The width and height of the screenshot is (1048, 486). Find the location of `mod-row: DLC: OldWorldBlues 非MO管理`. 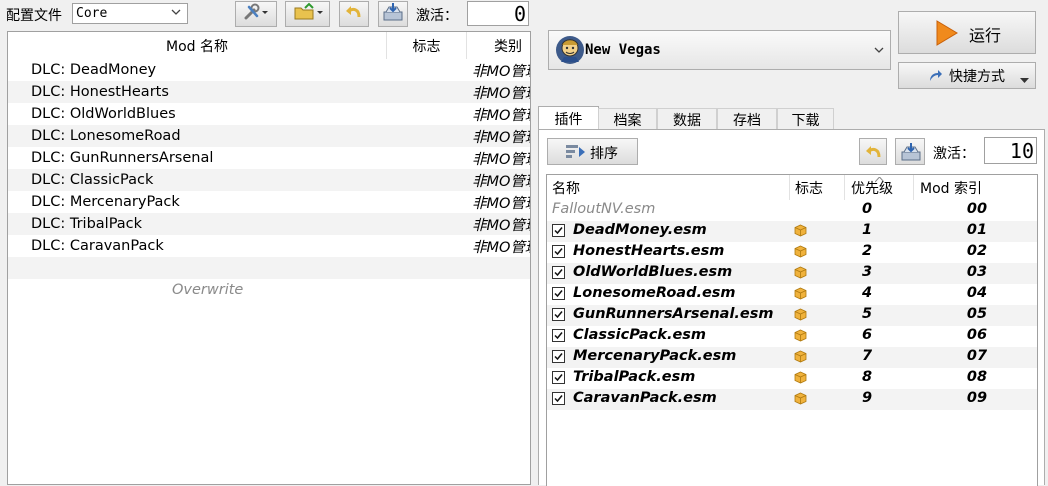

mod-row: DLC: OldWorldBlues 非MO管理 is located at coordinates (269, 114).